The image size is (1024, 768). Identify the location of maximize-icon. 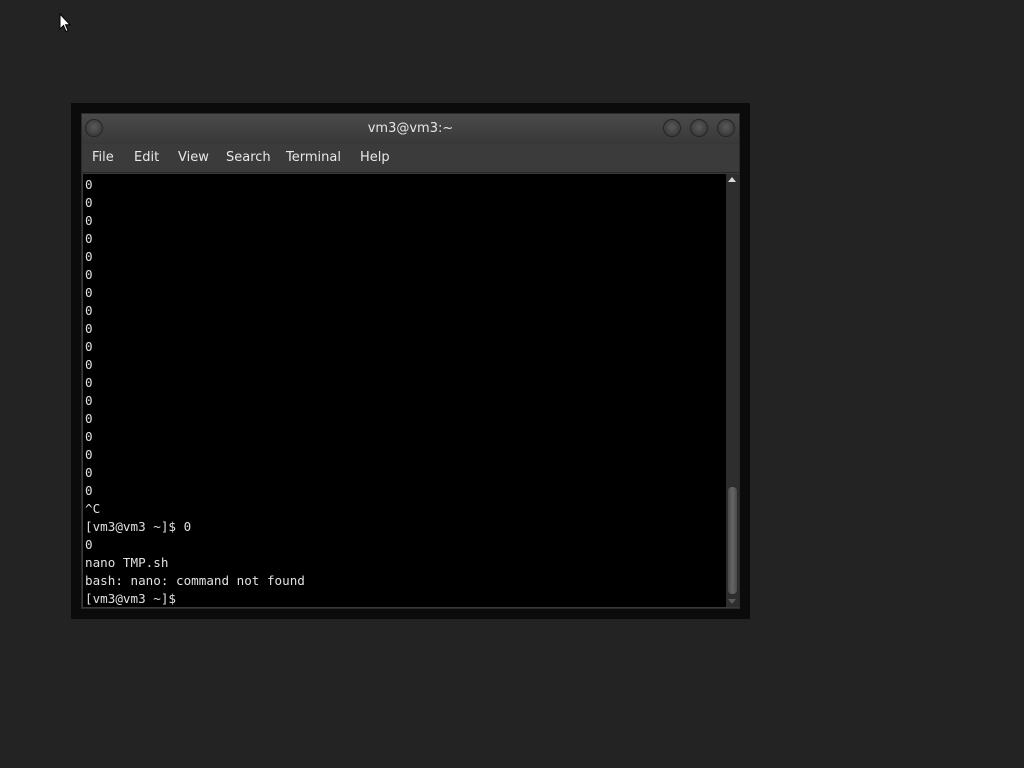
(699, 128).